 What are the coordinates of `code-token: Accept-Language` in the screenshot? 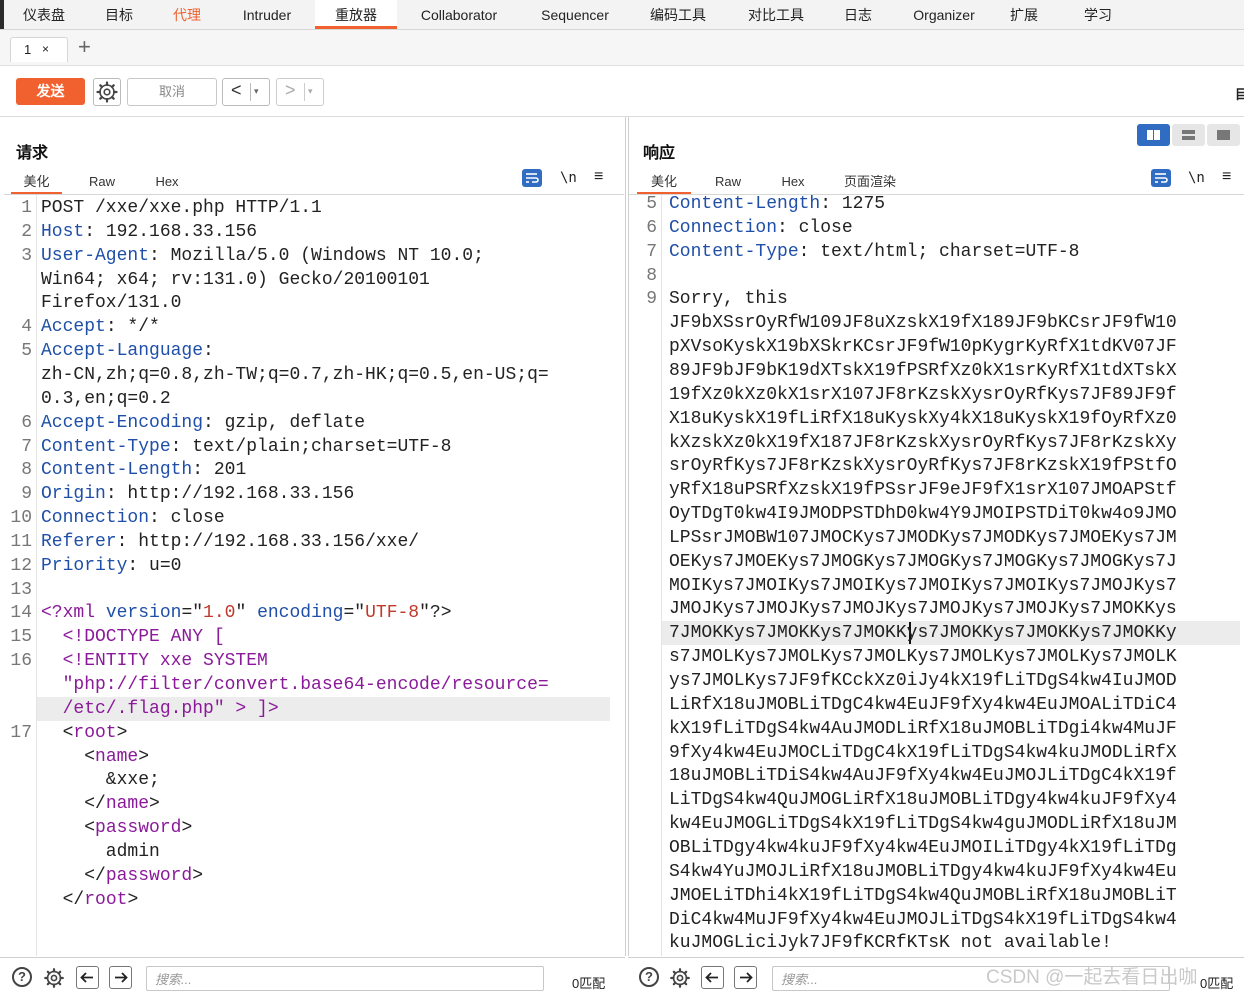 It's located at (122, 351).